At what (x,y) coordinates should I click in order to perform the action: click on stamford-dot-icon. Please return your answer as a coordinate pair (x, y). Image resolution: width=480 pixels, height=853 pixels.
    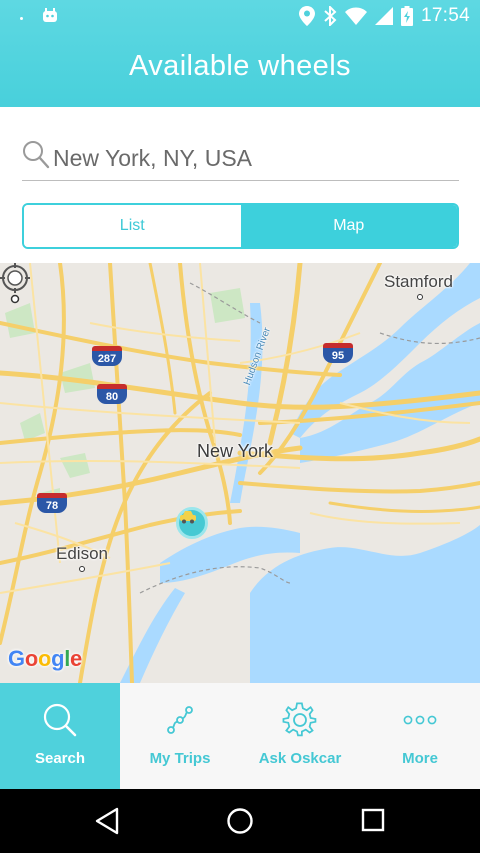
    Looking at the image, I should click on (420, 297).